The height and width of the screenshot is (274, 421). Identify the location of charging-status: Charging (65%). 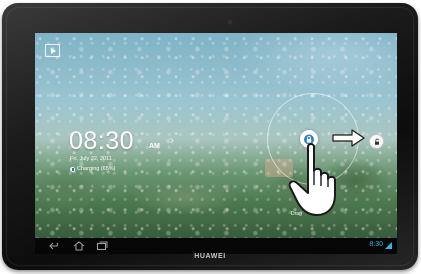
(93, 169).